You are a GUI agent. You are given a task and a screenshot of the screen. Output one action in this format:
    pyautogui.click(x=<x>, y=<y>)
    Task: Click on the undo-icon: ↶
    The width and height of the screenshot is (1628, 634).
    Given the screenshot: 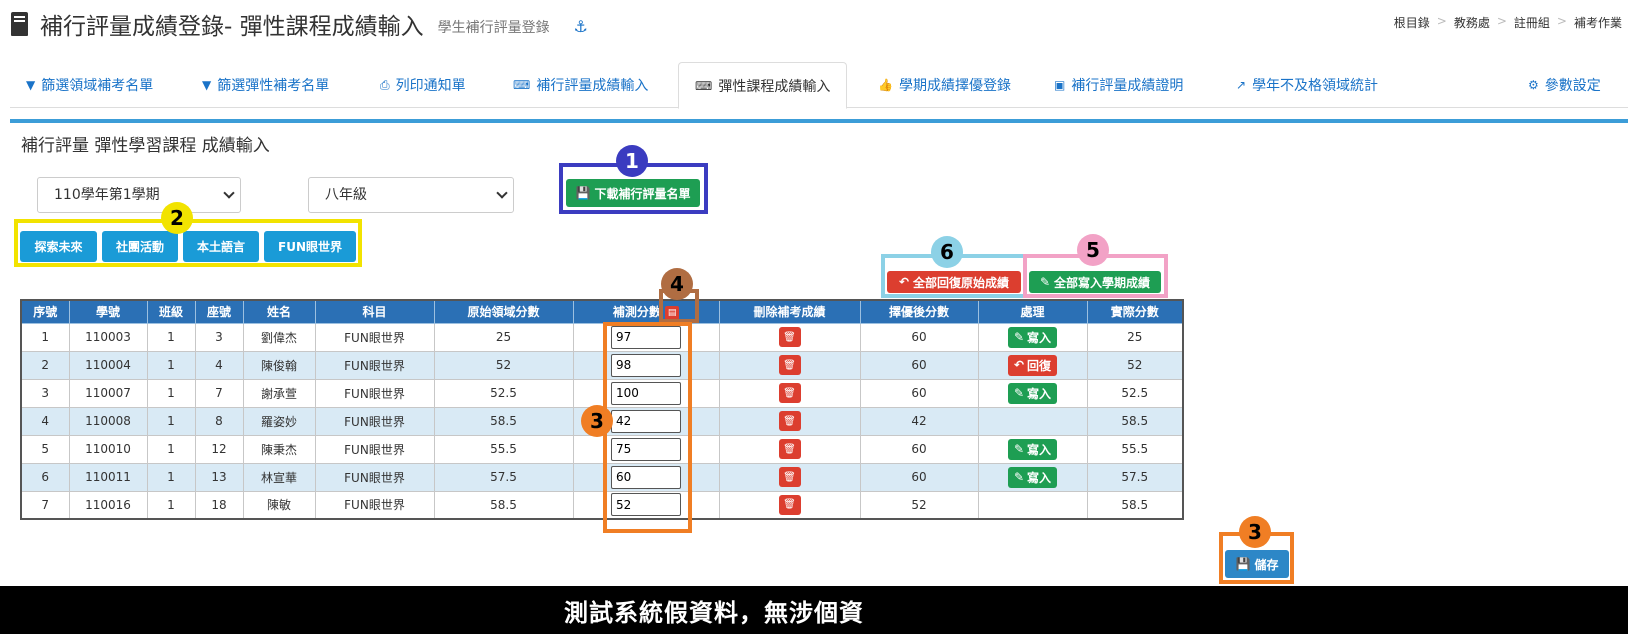 What is the action you would take?
    pyautogui.click(x=1019, y=365)
    